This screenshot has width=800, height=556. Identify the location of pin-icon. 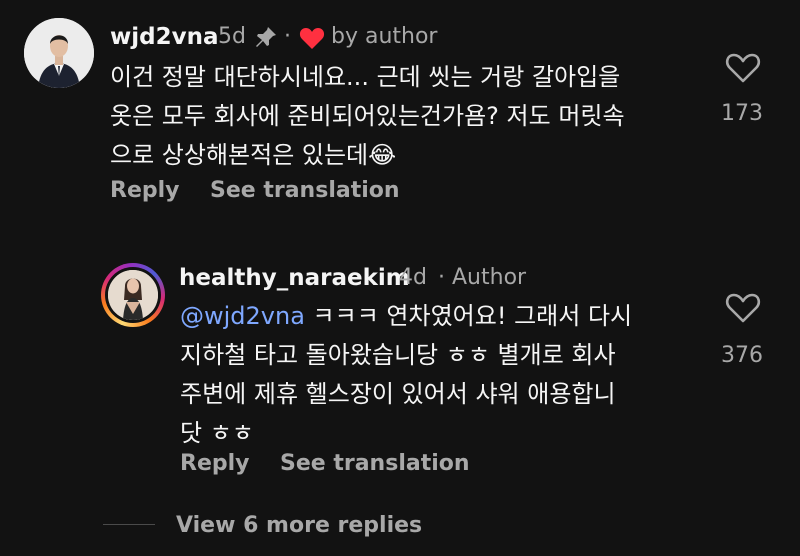
(266, 39).